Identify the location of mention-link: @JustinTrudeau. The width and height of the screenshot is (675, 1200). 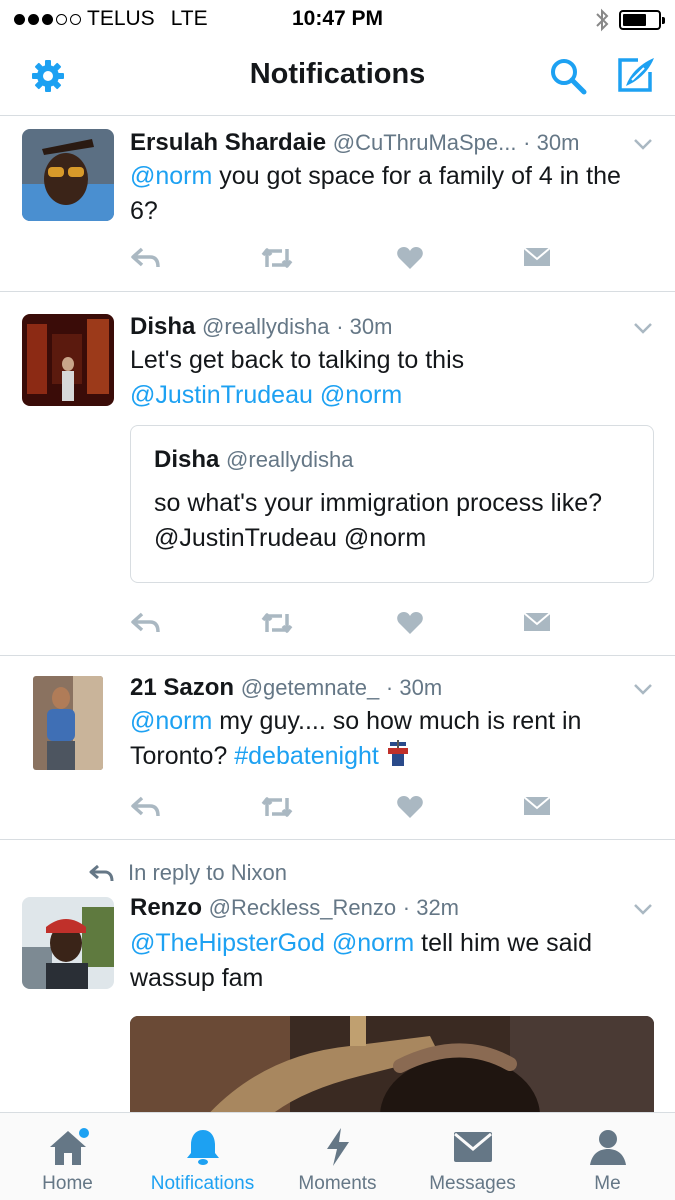
(221, 395).